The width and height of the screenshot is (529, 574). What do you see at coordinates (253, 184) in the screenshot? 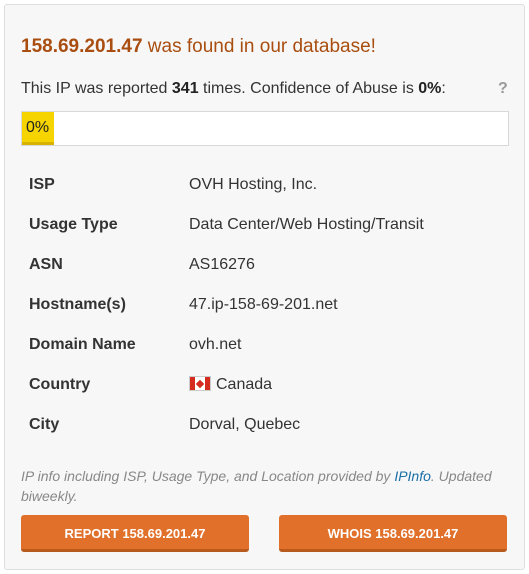
I see `isp-value: OVH Hosting, Inc.` at bounding box center [253, 184].